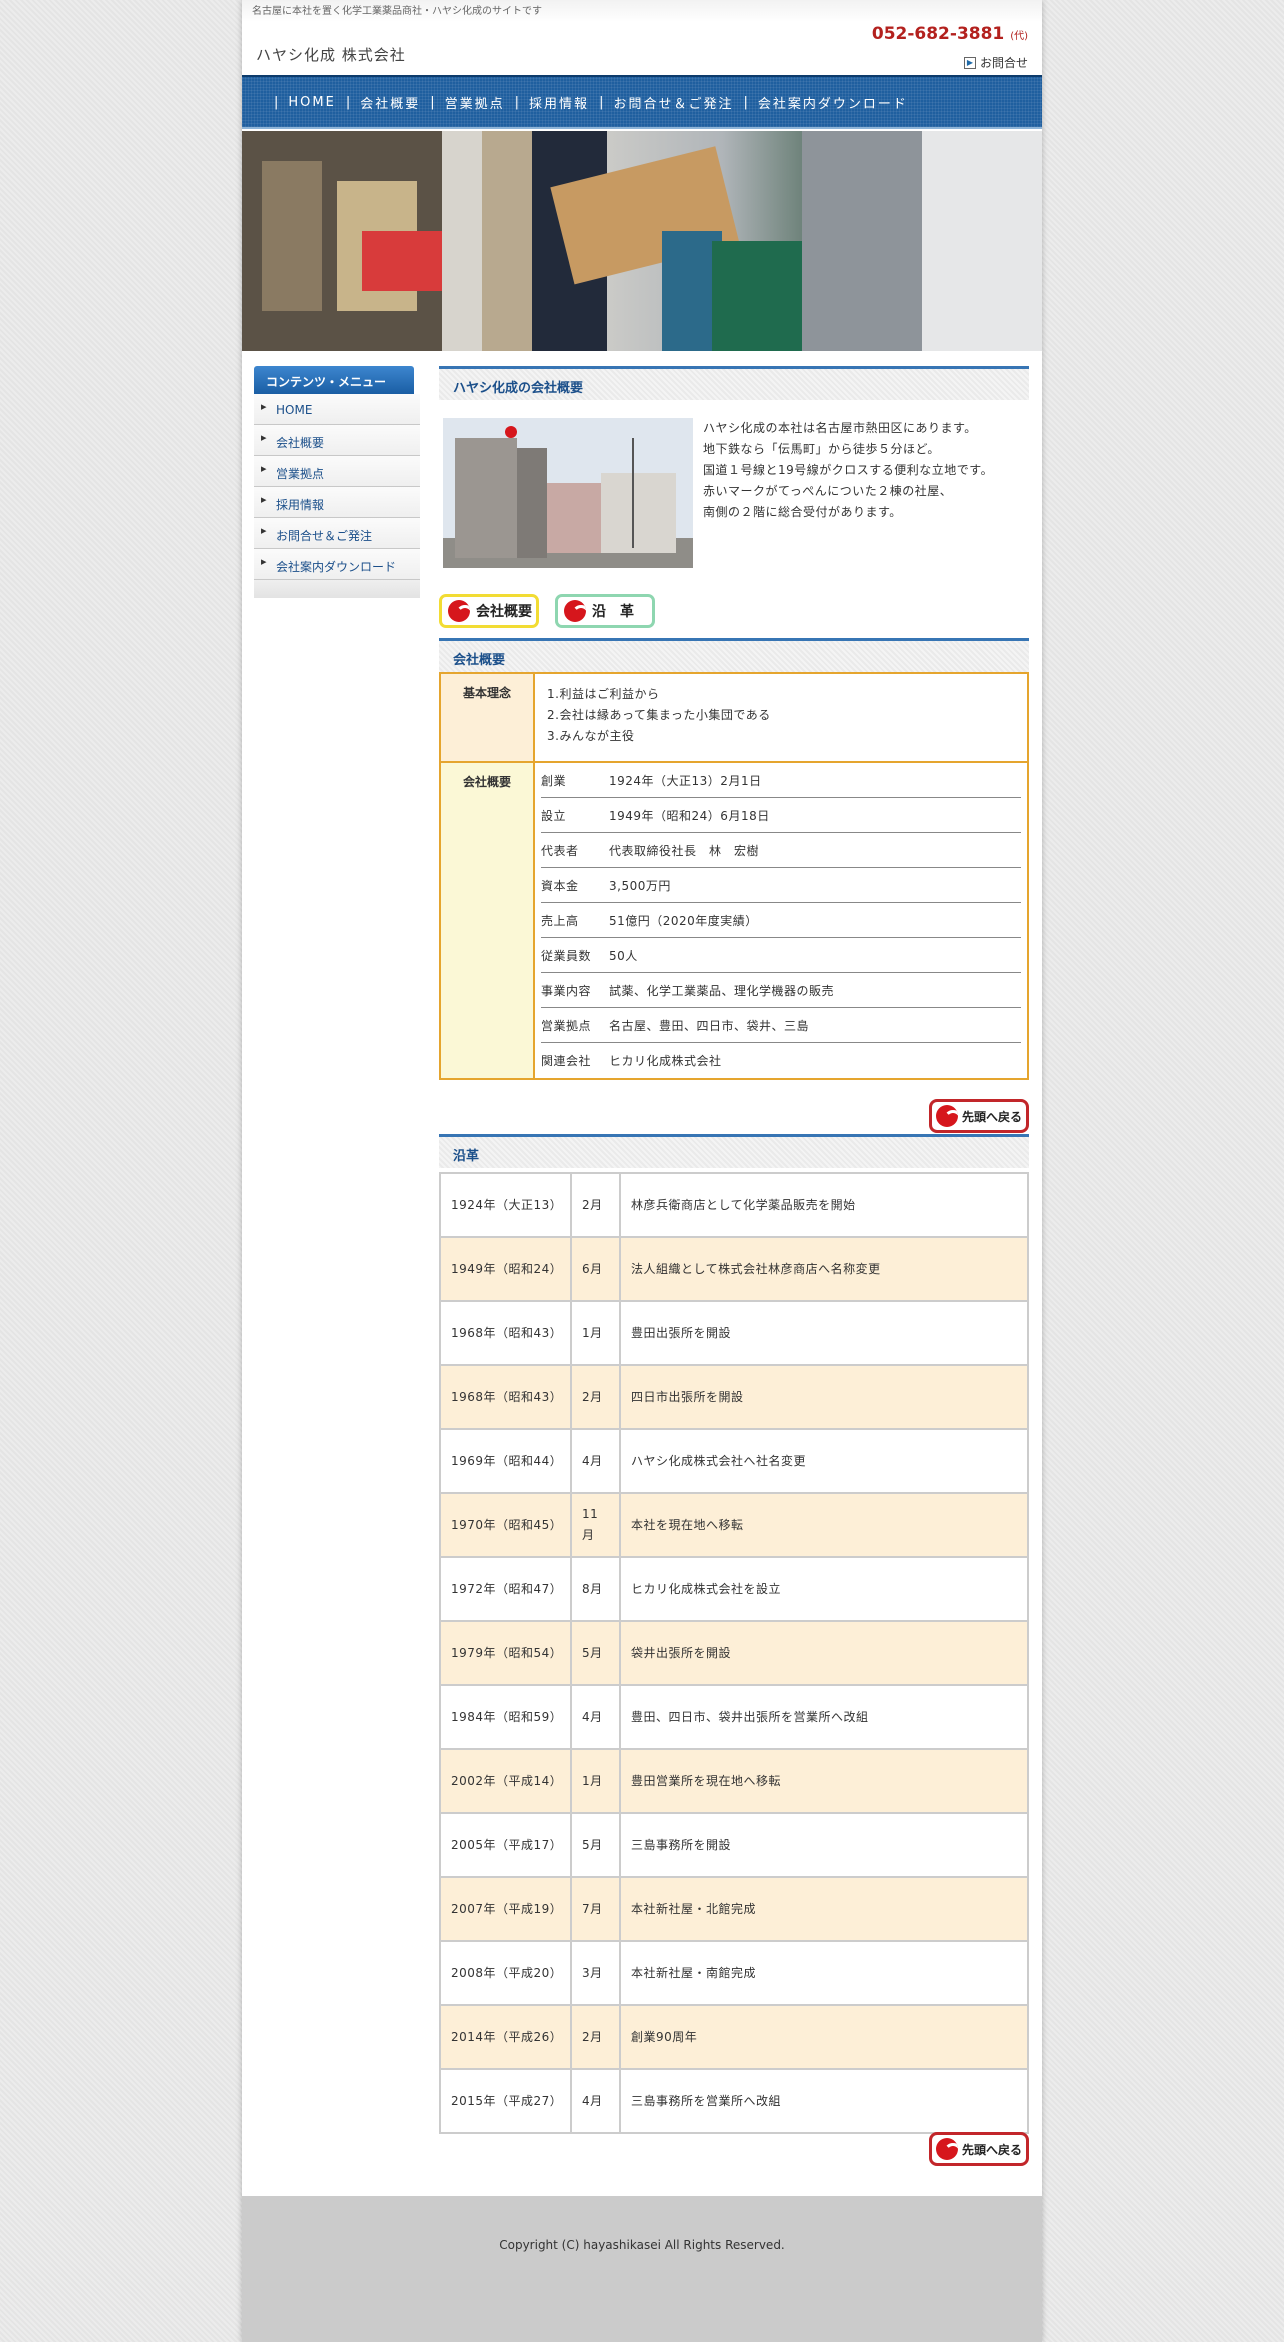 The image size is (1284, 2342). Describe the element at coordinates (337, 564) in the screenshot. I see `sidebar-item-download: 会社案内ダウンロード` at that location.